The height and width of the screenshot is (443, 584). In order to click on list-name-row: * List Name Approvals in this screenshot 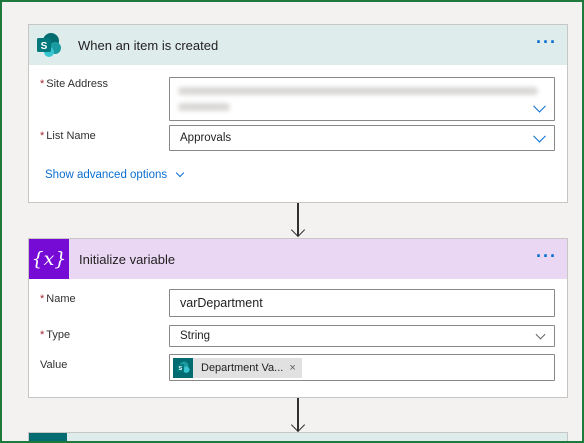, I will do `click(297, 138)`.